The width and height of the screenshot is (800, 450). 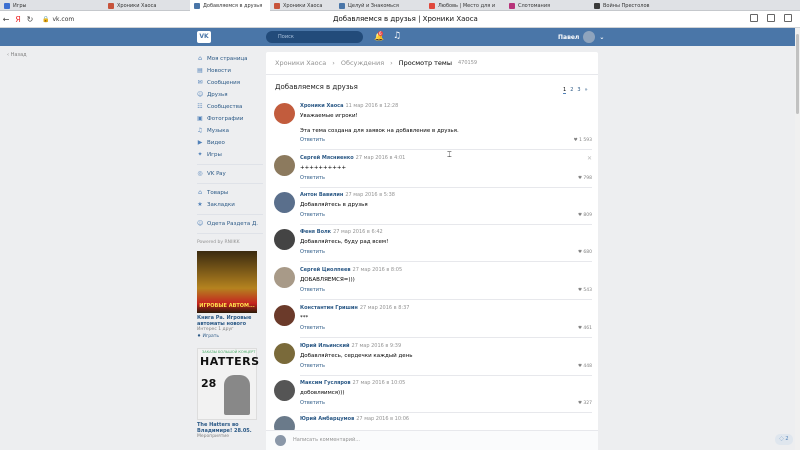 What do you see at coordinates (585, 328) in the screenshot?
I see `like-button: ♥ 461` at bounding box center [585, 328].